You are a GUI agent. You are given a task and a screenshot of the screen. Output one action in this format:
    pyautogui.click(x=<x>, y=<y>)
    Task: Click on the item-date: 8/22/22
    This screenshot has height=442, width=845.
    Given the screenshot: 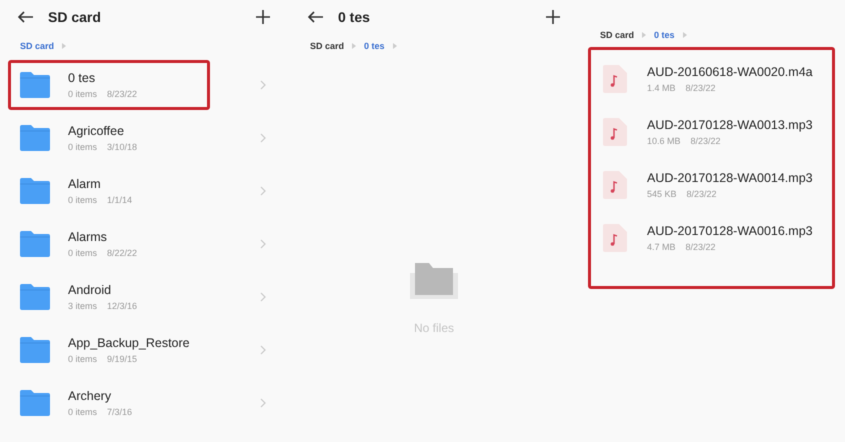 What is the action you would take?
    pyautogui.click(x=122, y=253)
    